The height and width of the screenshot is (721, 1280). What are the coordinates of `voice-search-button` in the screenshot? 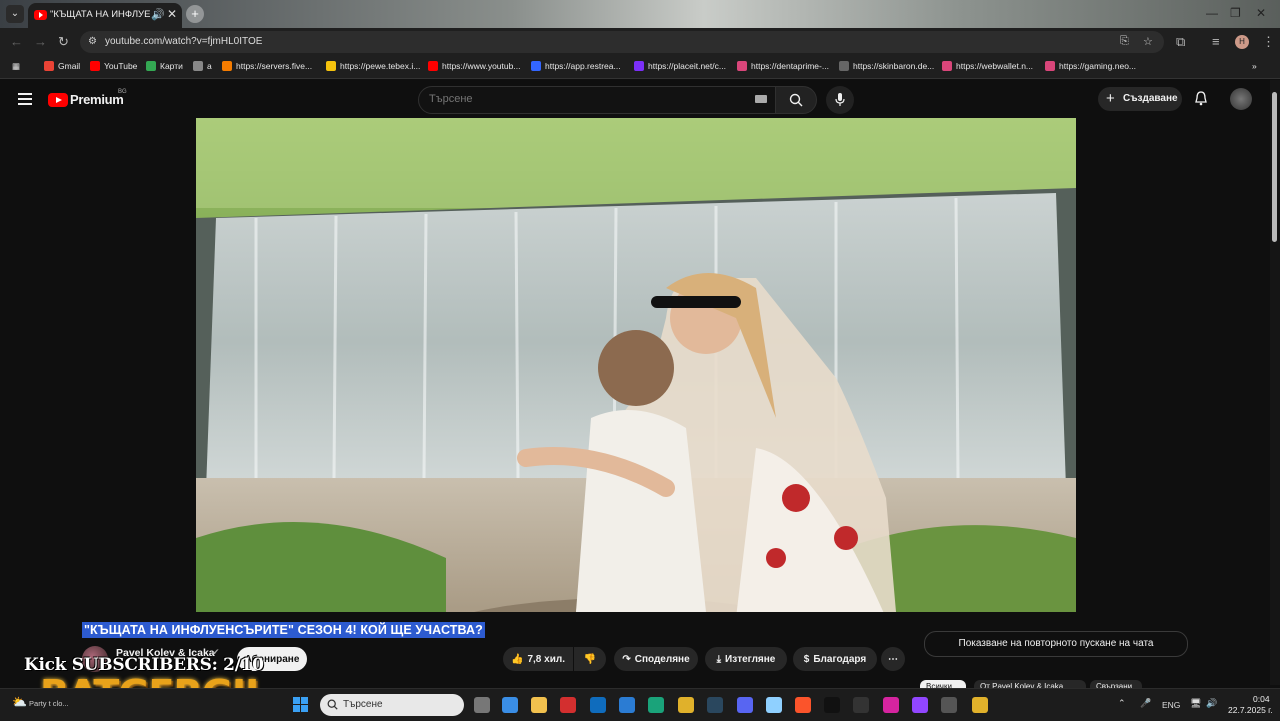 It's located at (840, 100).